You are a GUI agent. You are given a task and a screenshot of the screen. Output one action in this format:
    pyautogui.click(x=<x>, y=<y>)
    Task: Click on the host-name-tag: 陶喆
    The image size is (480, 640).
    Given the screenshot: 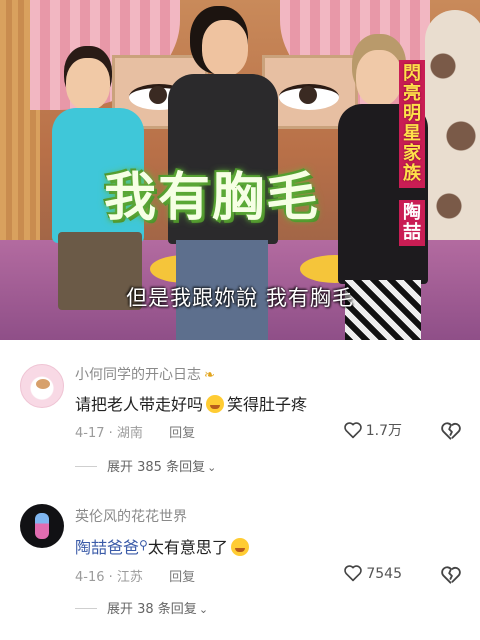 What is the action you would take?
    pyautogui.click(x=412, y=223)
    